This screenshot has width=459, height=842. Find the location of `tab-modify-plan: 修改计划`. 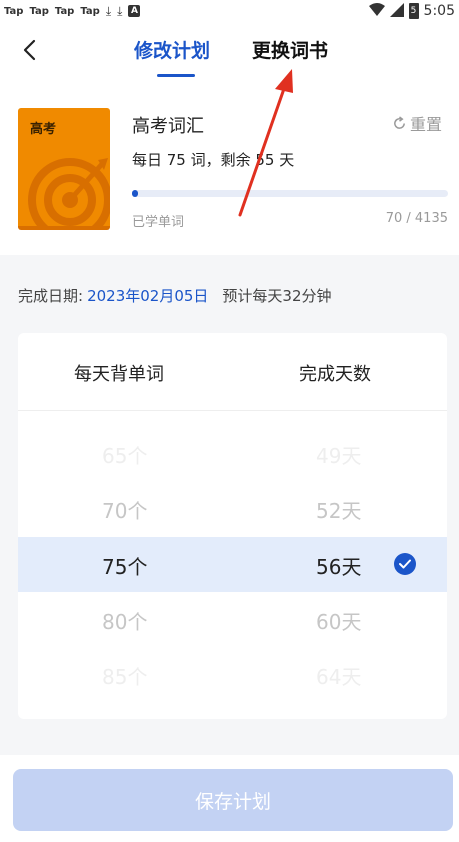

tab-modify-plan: 修改计划 is located at coordinates (172, 49).